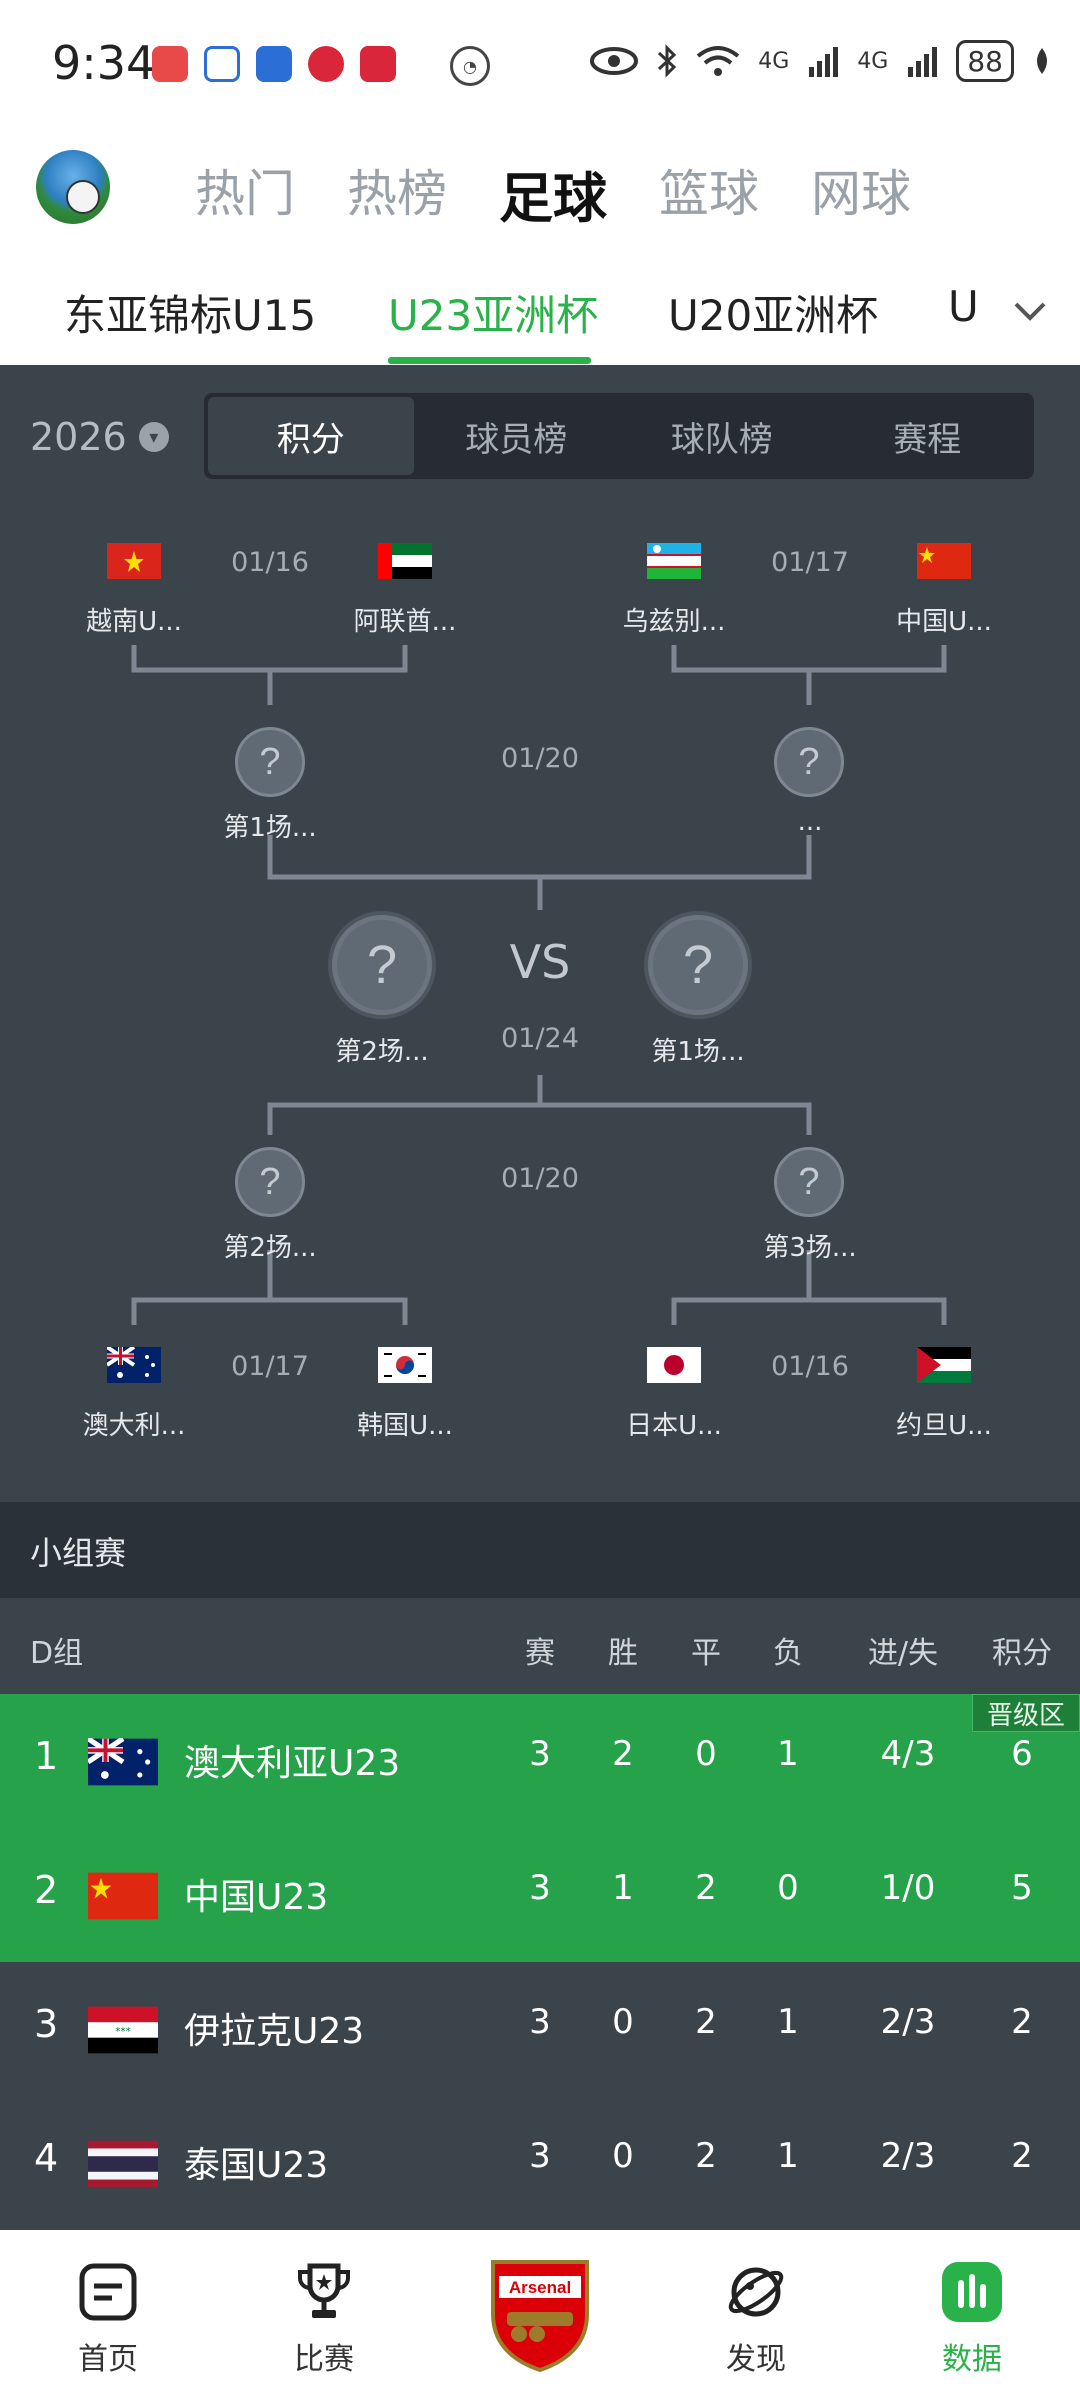 The height and width of the screenshot is (2388, 1080). What do you see at coordinates (134, 561) in the screenshot?
I see `vietnam-flag-icon` at bounding box center [134, 561].